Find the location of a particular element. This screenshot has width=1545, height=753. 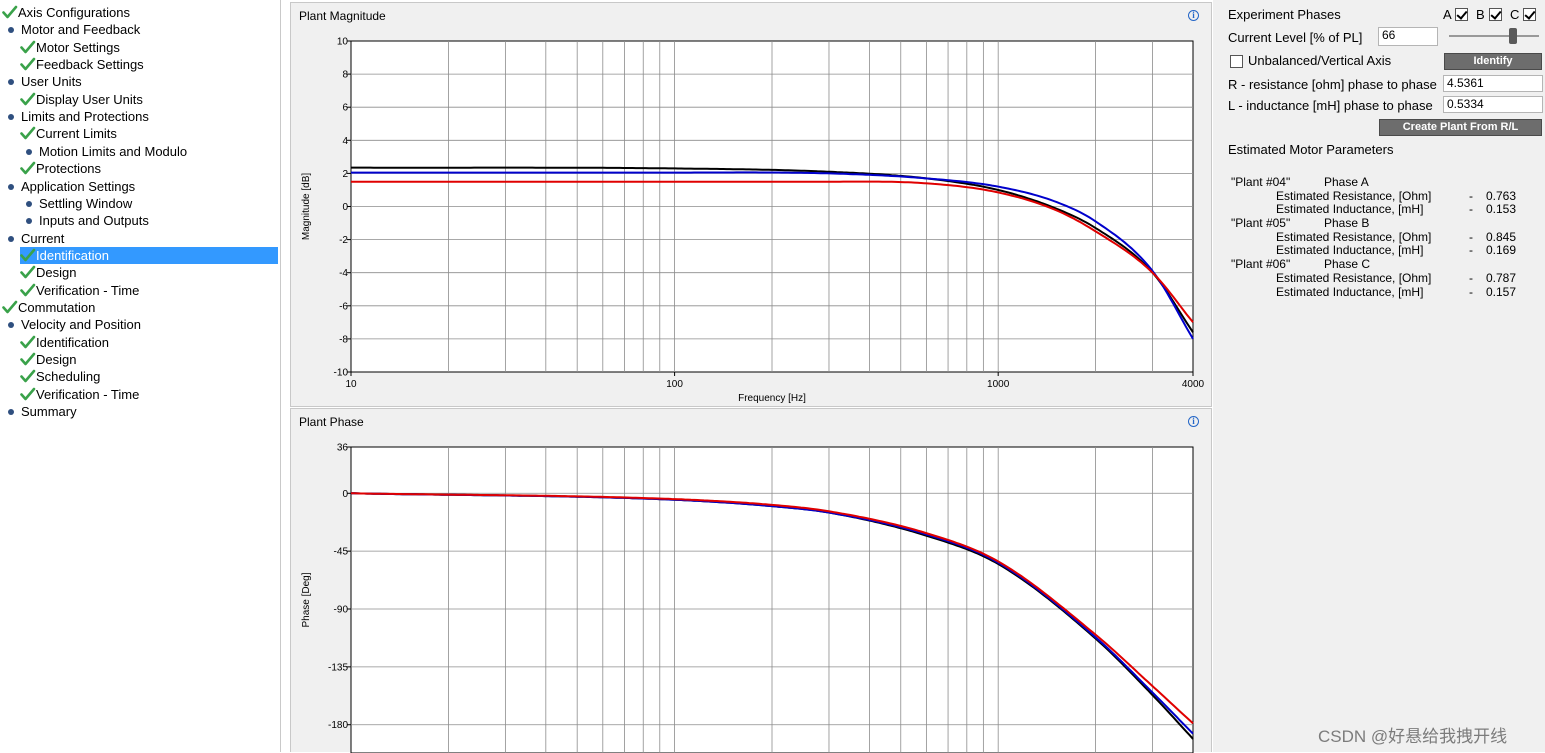

plant-phase: Phase C is located at coordinates (1347, 264).